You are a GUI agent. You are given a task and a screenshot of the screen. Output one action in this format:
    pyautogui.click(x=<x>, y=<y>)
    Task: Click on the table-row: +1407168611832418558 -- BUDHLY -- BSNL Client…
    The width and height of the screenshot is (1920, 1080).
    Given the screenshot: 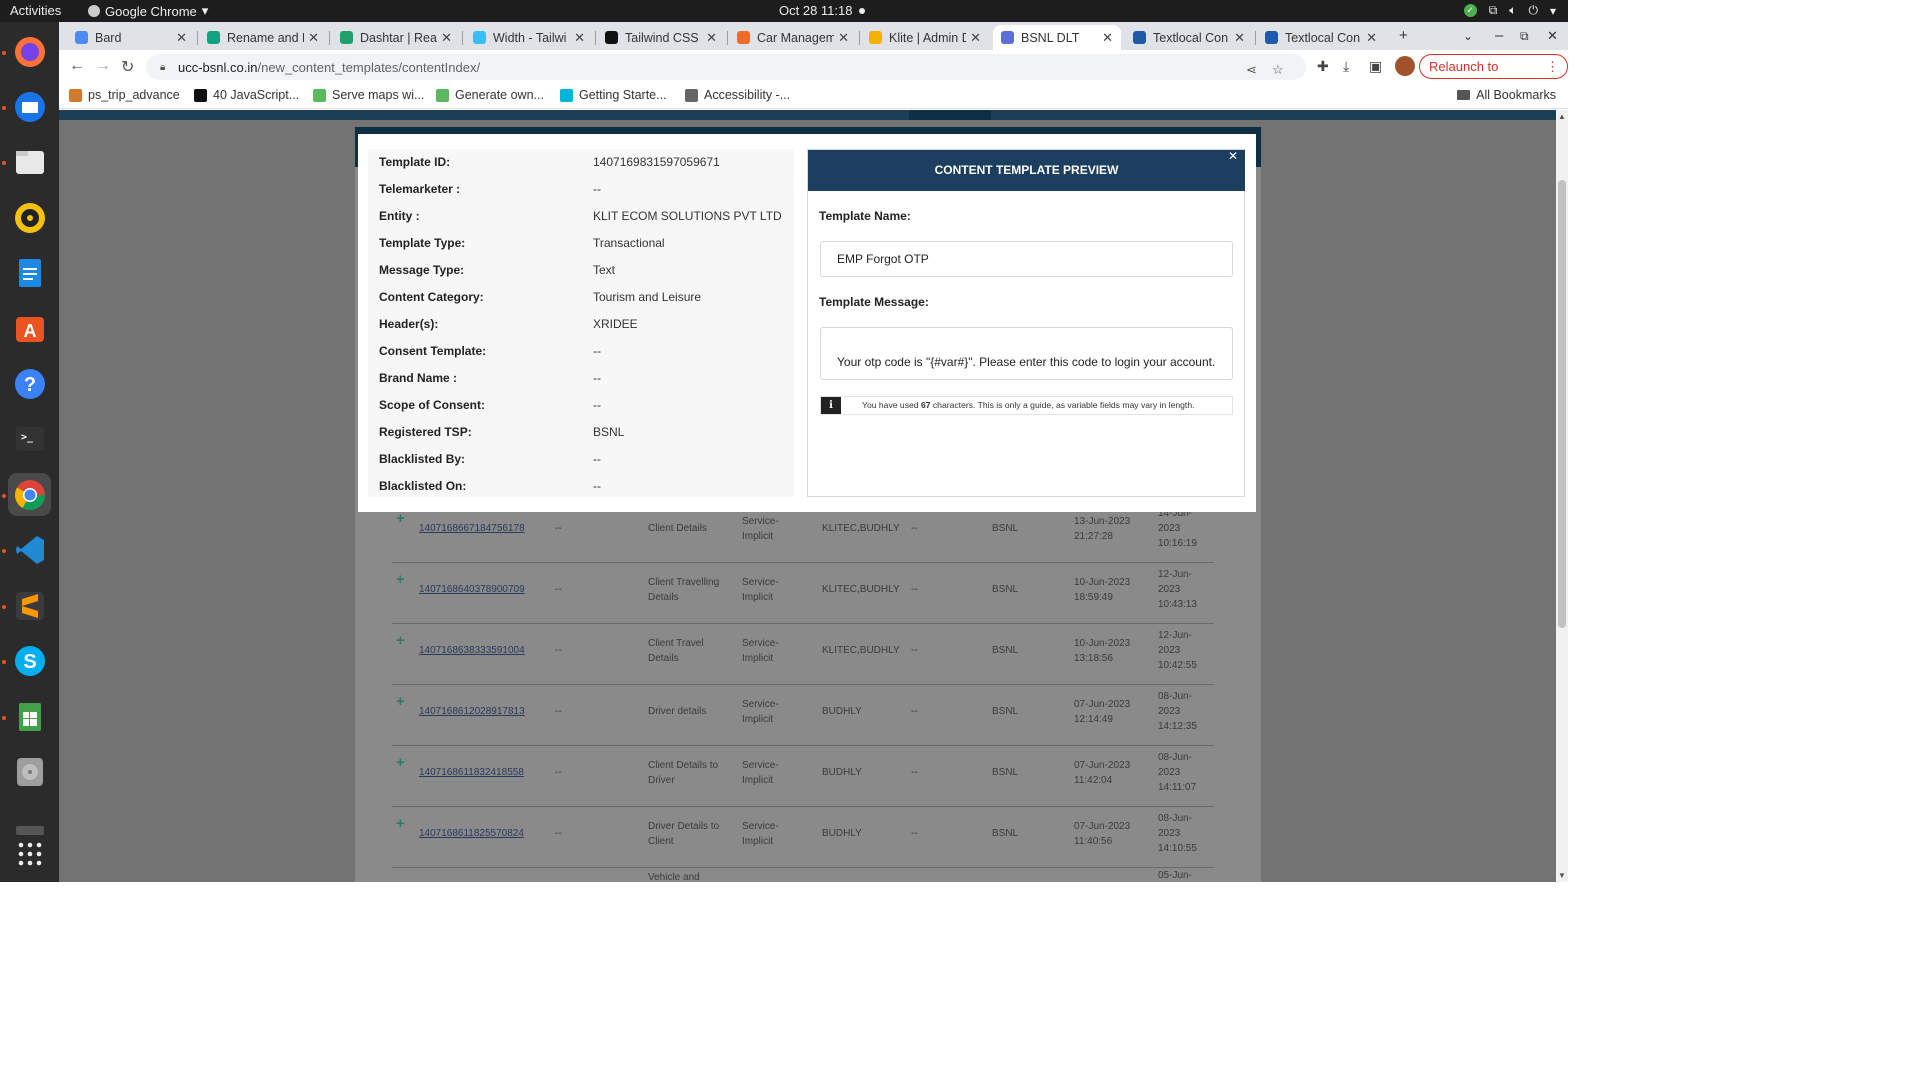 What is the action you would take?
    pyautogui.click(x=803, y=776)
    